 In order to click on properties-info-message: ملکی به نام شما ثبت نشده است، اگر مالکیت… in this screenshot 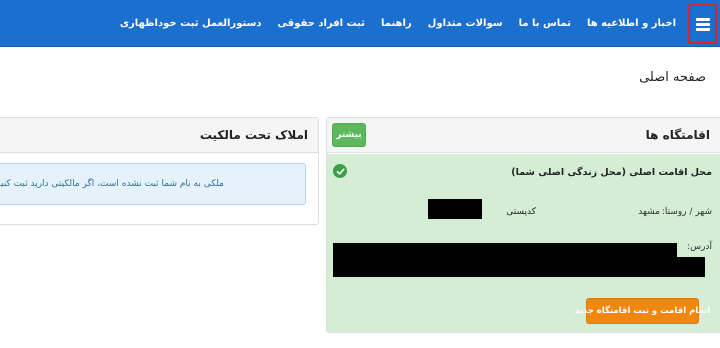, I will do `click(112, 184)`.